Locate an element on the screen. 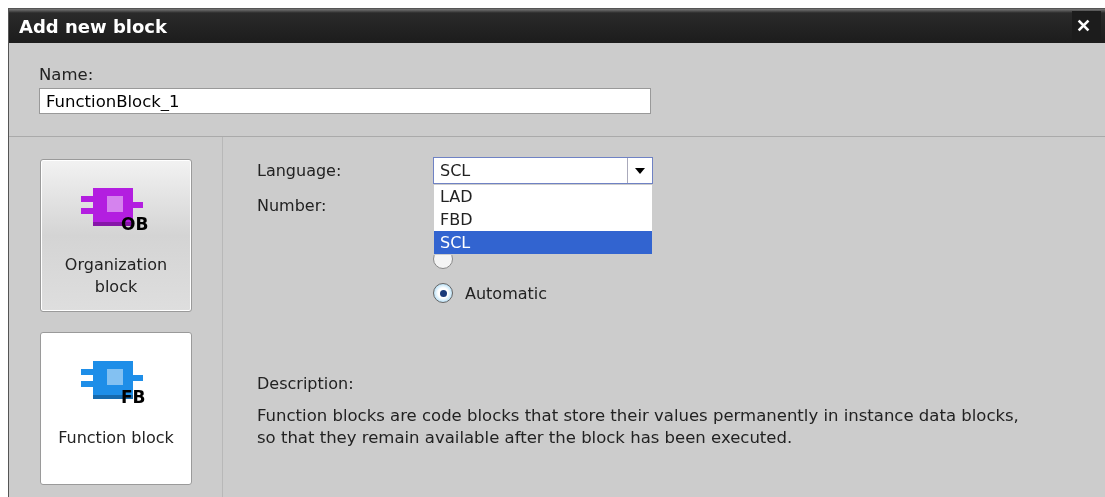  dropdown-option: SCL is located at coordinates (543, 242).